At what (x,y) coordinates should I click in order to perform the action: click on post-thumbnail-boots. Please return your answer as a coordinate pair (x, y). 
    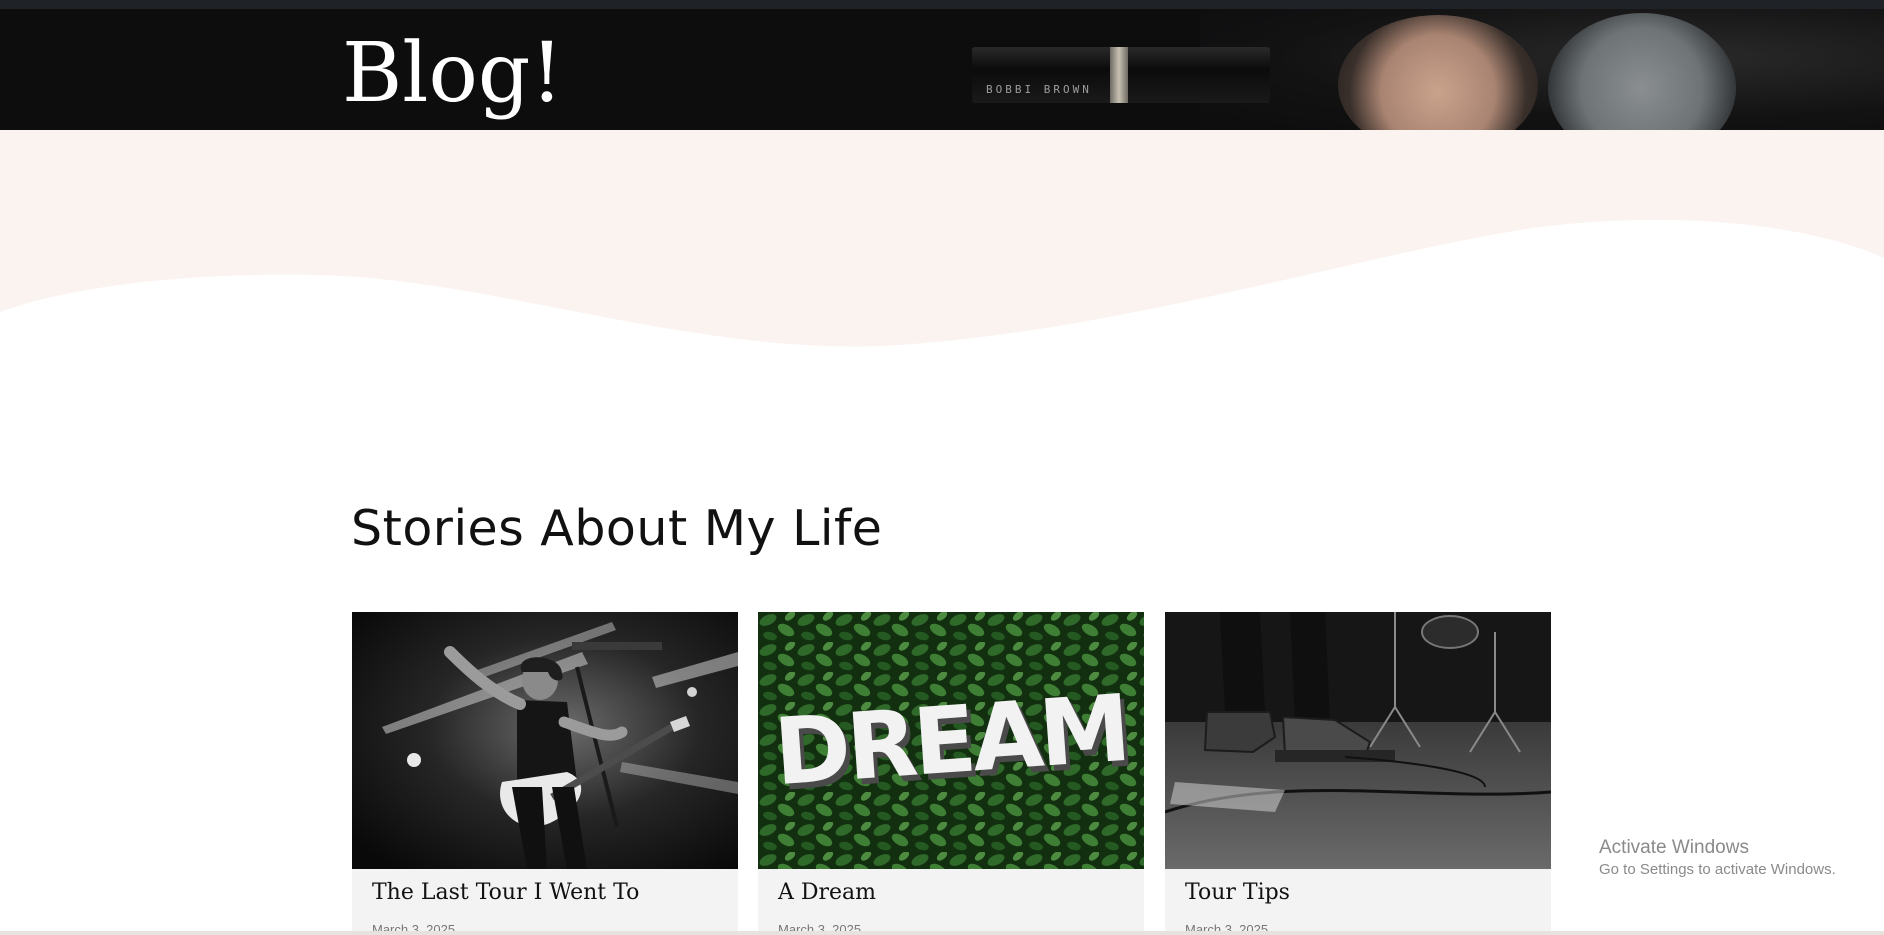
    Looking at the image, I should click on (1358, 740).